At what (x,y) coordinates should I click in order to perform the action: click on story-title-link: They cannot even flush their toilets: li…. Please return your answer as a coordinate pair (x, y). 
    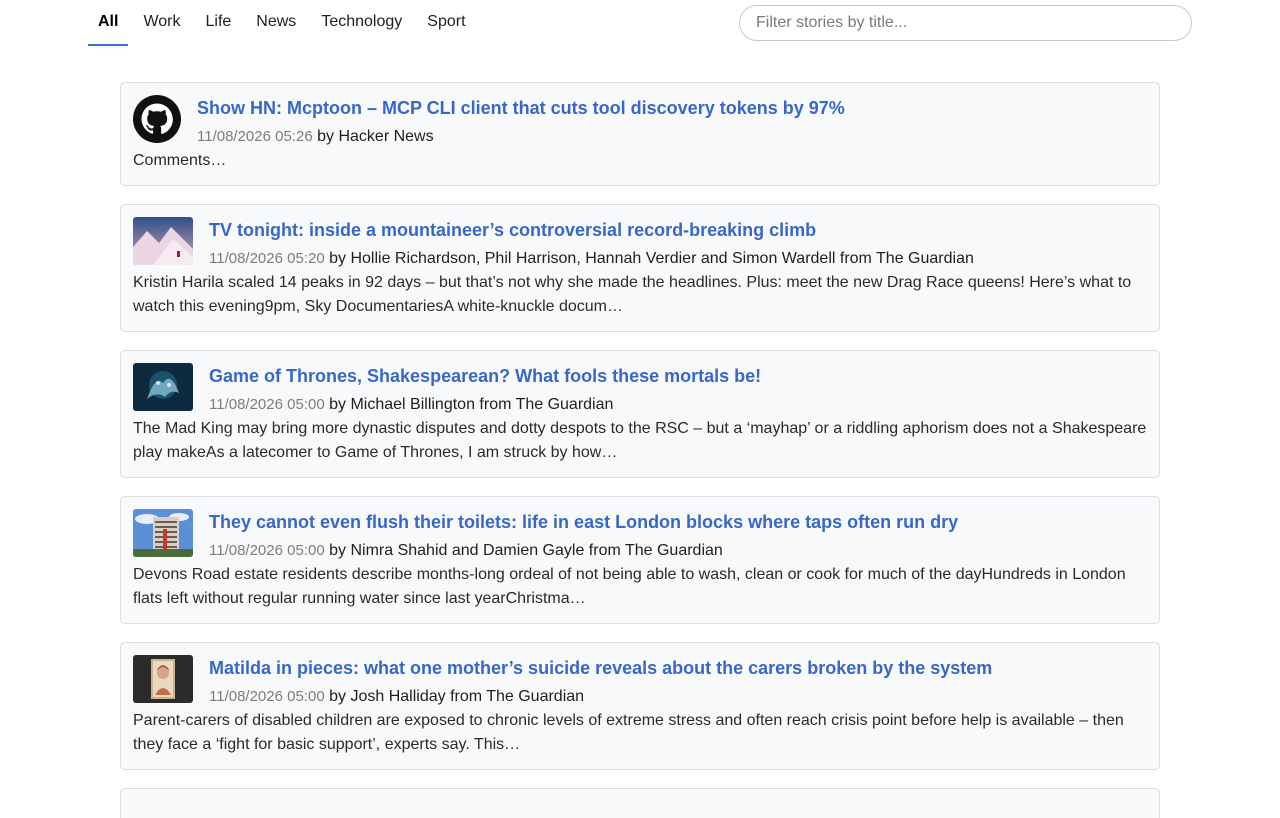
    Looking at the image, I should click on (640, 522).